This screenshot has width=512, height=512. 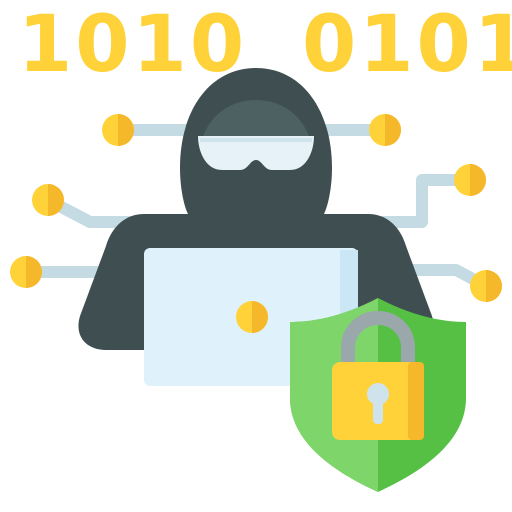 What do you see at coordinates (420, 201) in the screenshot?
I see `circuit-line-mid-right` at bounding box center [420, 201].